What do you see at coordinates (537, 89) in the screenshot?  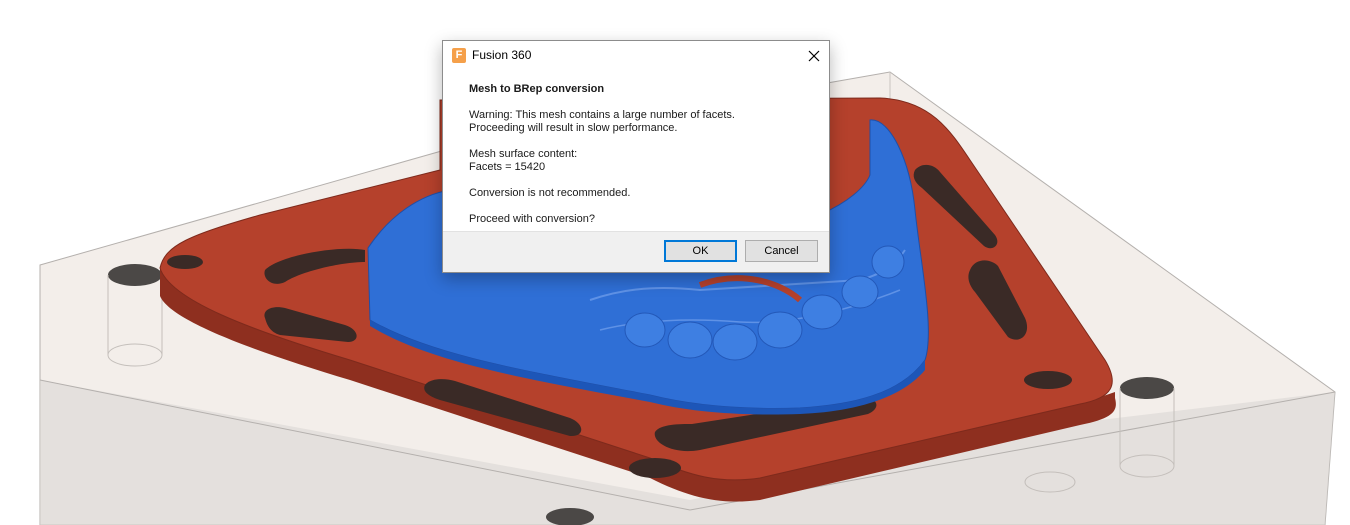 I see `dialog-heading: Mesh to BRep conversion` at bounding box center [537, 89].